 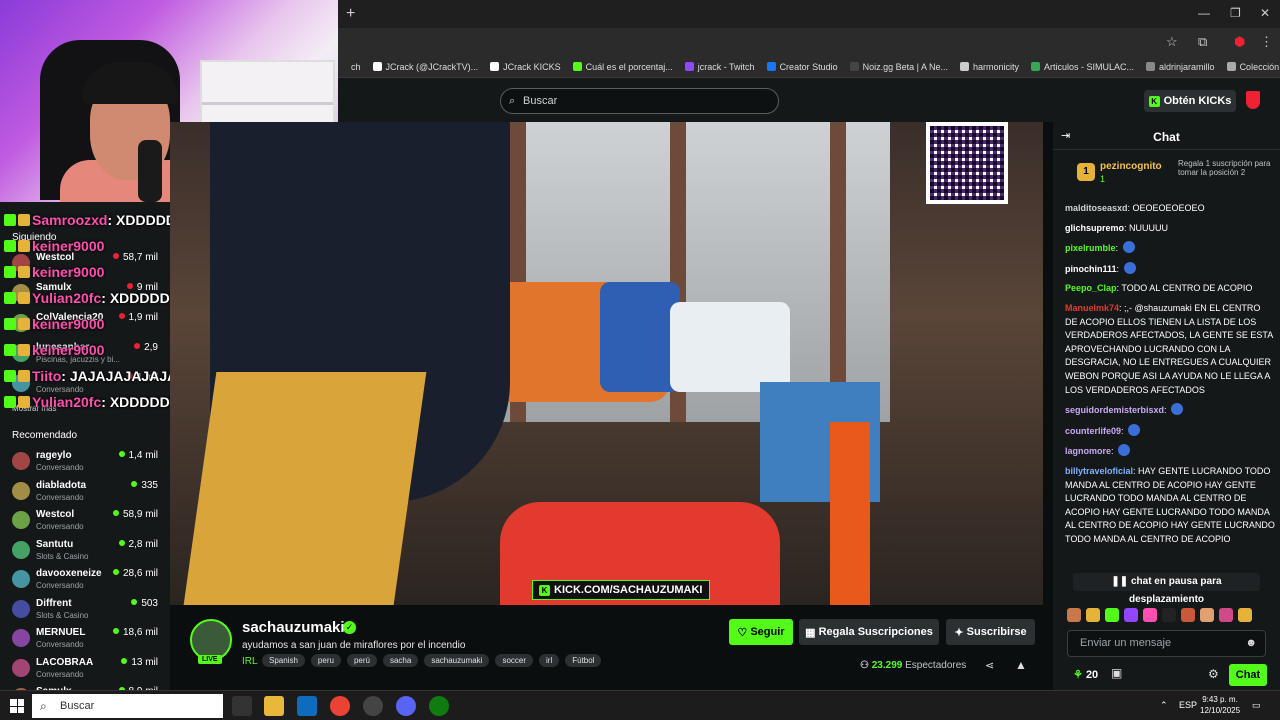 I want to click on file-explorer-icon, so click(x=274, y=706).